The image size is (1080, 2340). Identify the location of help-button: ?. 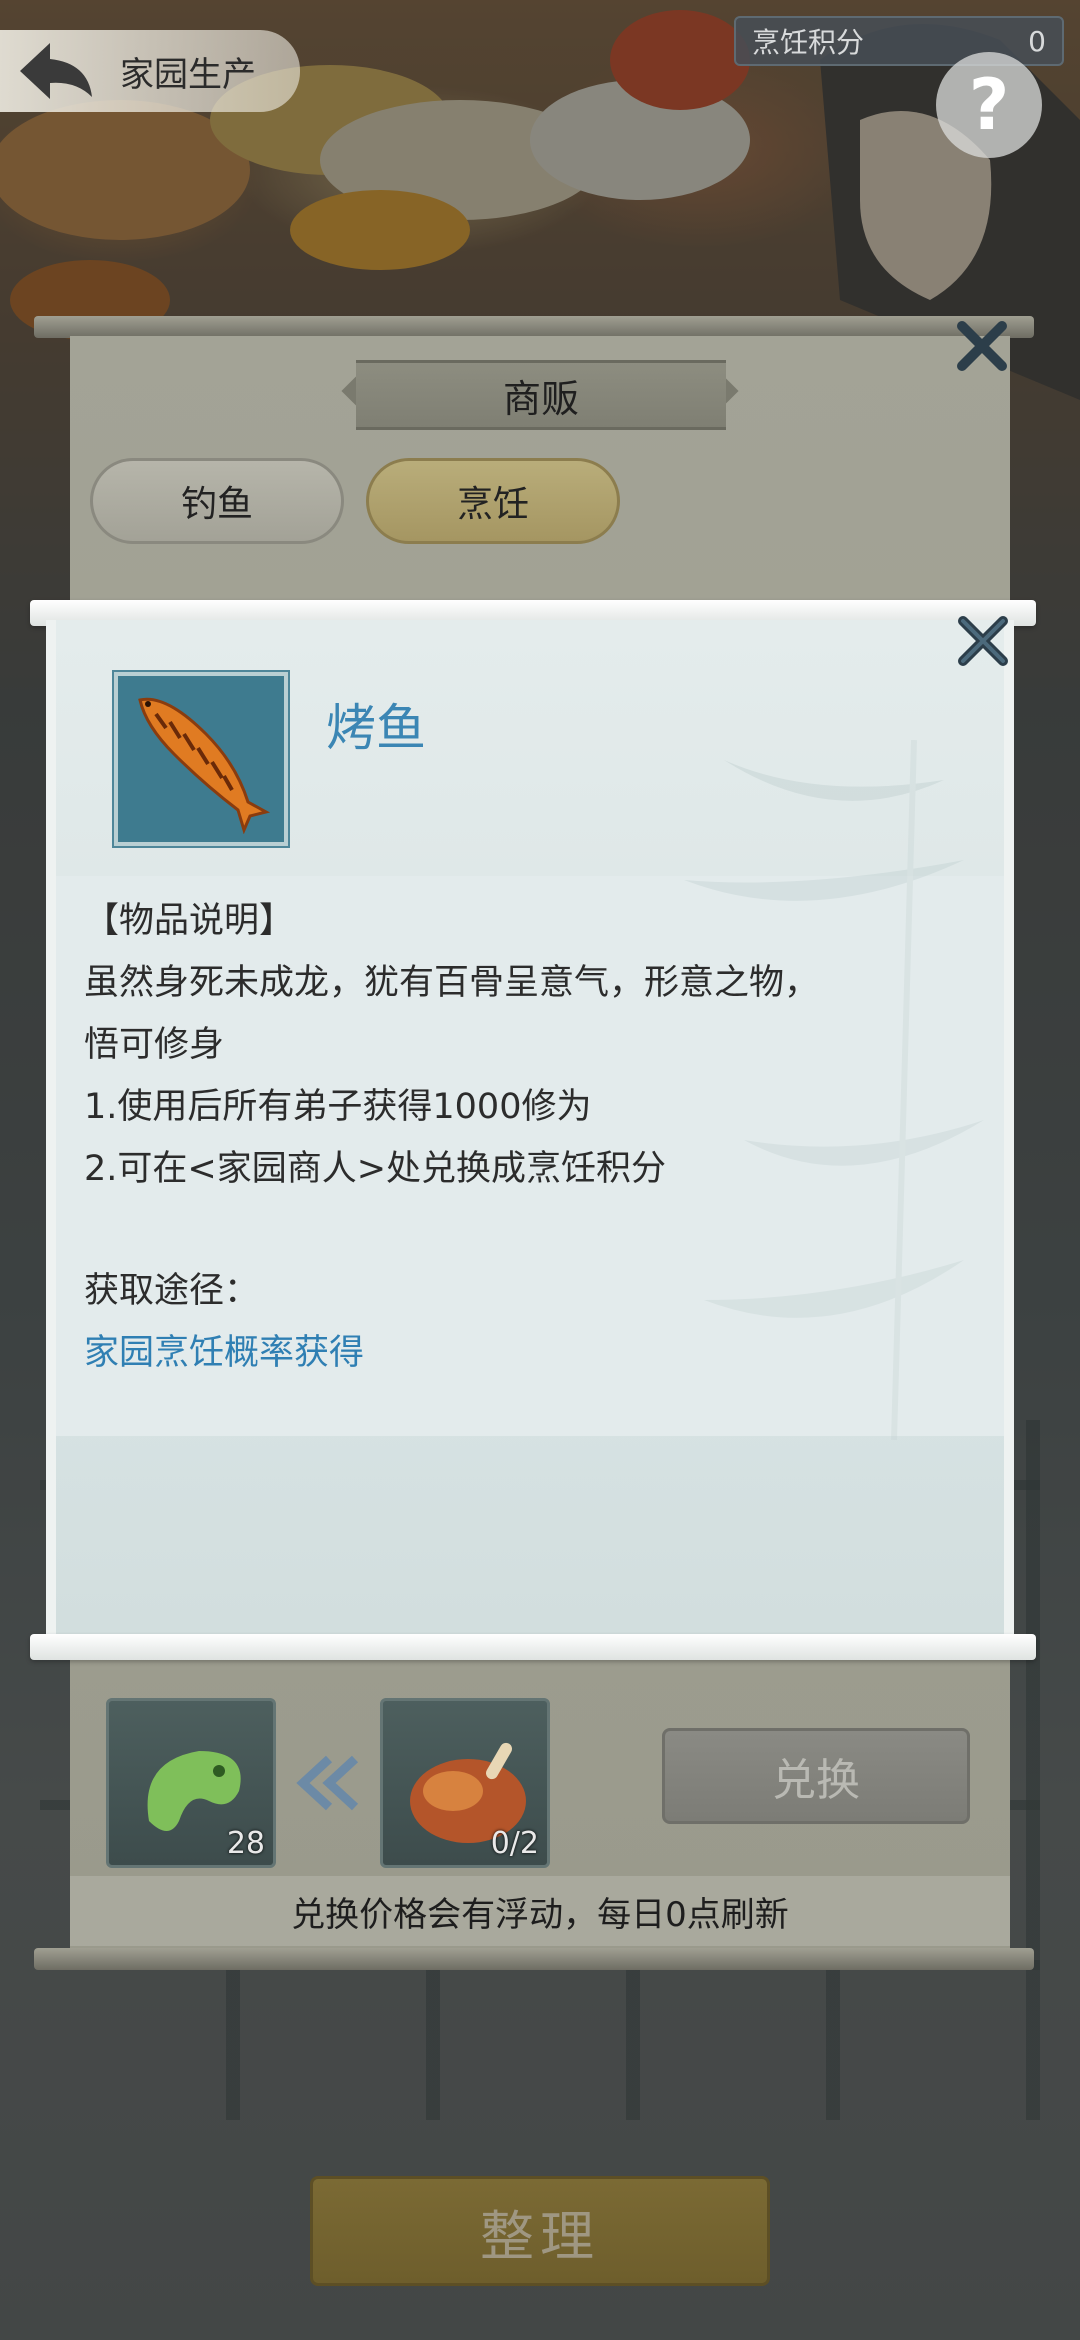
(989, 105).